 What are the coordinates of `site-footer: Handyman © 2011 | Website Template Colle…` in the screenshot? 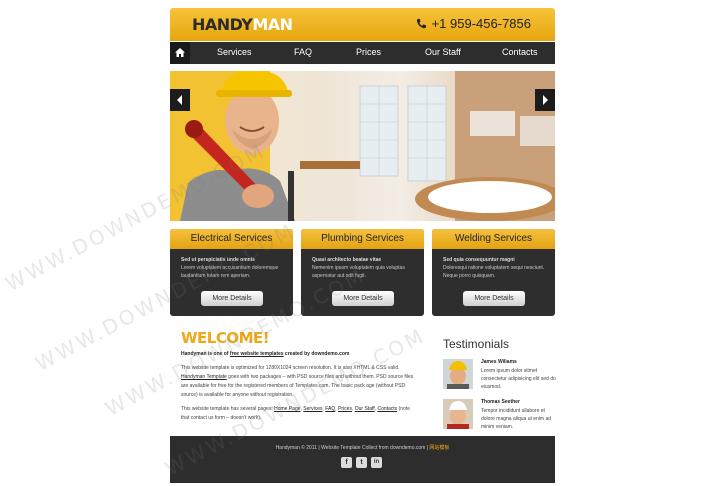 It's located at (362, 459).